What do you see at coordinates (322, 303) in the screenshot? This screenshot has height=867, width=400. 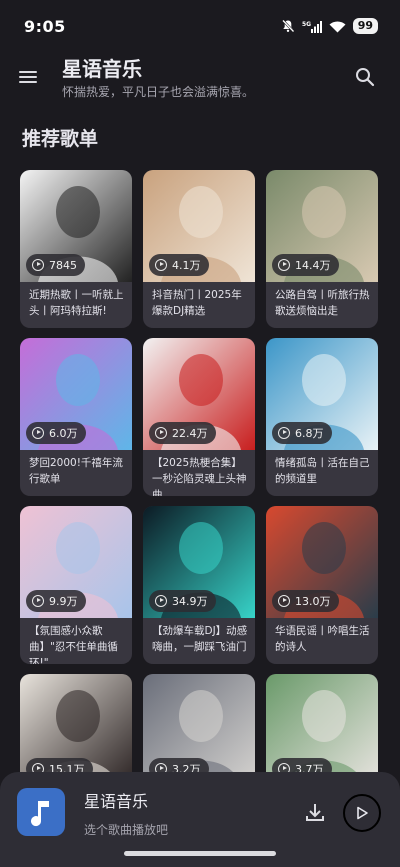 I see `playlist-title: 公路自驾丨听旅行热歌送烦恼出走` at bounding box center [322, 303].